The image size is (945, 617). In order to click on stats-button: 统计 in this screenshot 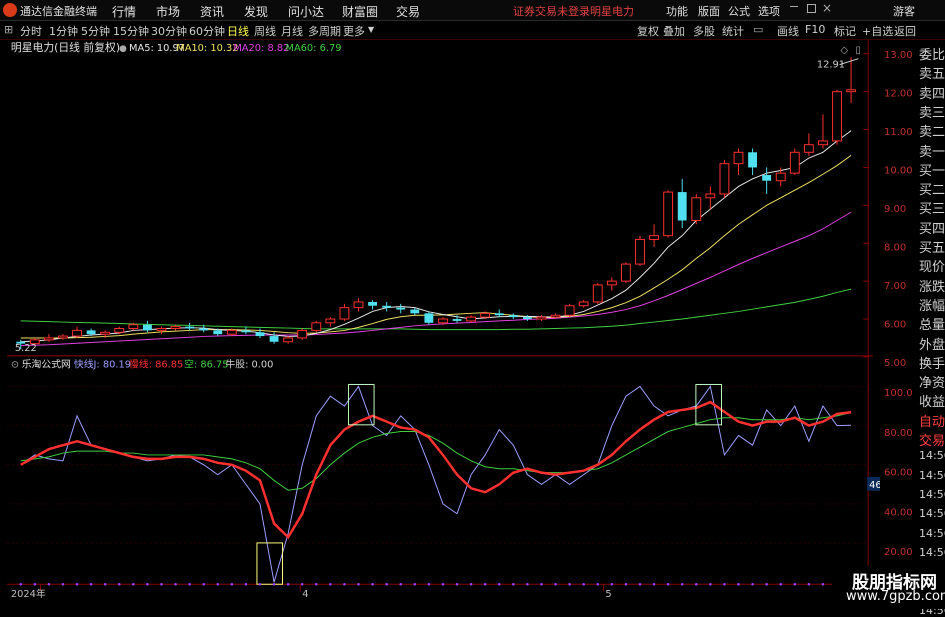, I will do `click(733, 31)`.